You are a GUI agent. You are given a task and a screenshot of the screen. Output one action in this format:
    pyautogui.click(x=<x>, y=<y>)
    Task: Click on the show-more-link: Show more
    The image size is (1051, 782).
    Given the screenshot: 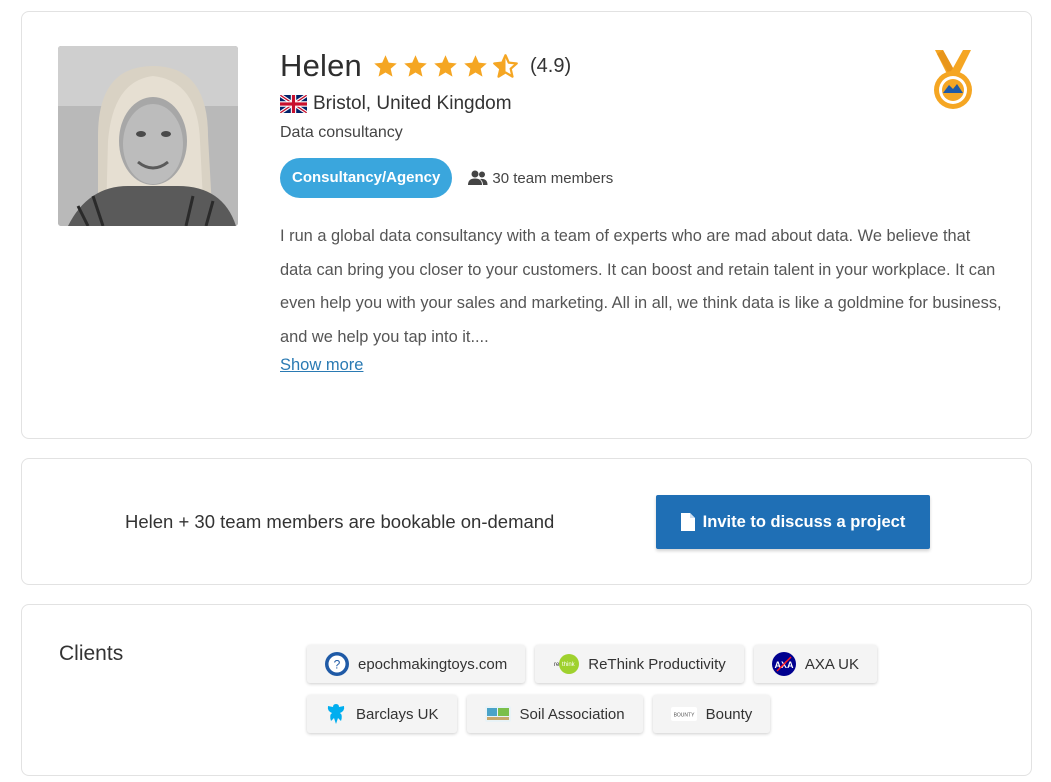 What is the action you would take?
    pyautogui.click(x=321, y=365)
    